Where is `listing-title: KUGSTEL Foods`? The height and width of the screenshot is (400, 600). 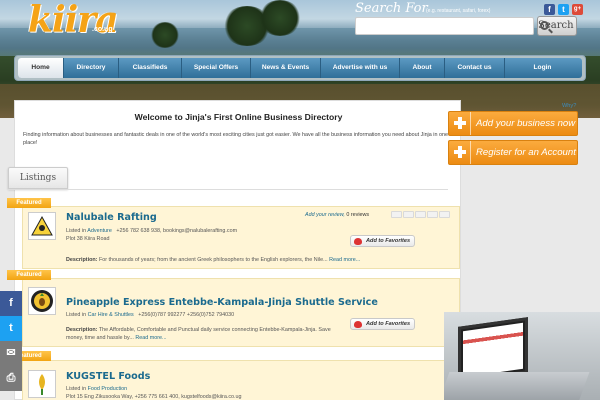
listing-title: KUGSTEL Foods is located at coordinates (108, 376).